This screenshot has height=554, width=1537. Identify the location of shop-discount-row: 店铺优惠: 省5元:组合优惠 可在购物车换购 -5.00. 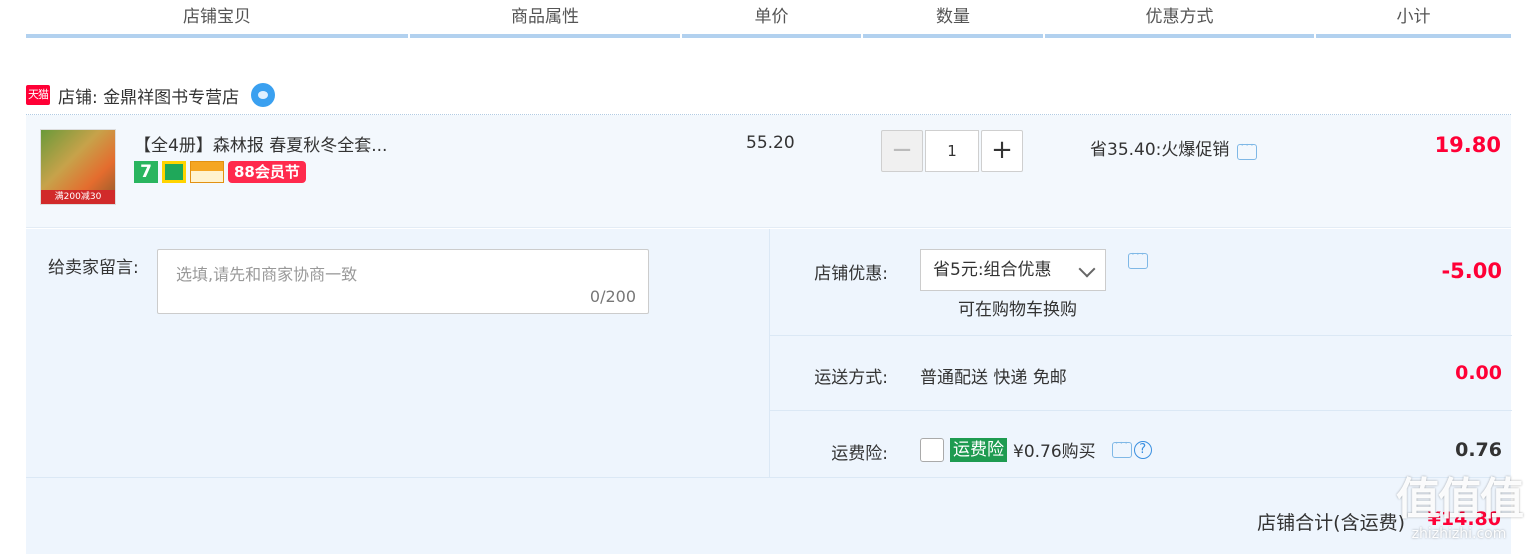
(1141, 282).